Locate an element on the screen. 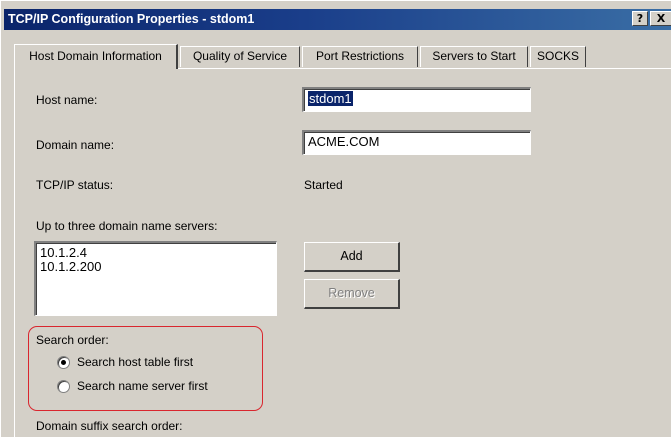 This screenshot has width=671, height=437. add-button: Add is located at coordinates (352, 257).